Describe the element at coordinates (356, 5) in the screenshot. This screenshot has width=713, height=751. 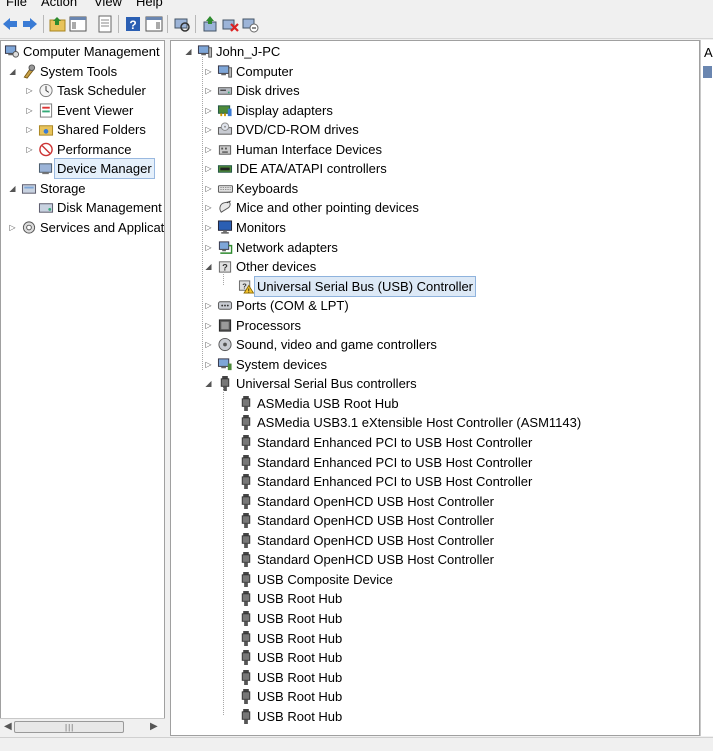
I see `menu-bar: File Action View Help` at that location.